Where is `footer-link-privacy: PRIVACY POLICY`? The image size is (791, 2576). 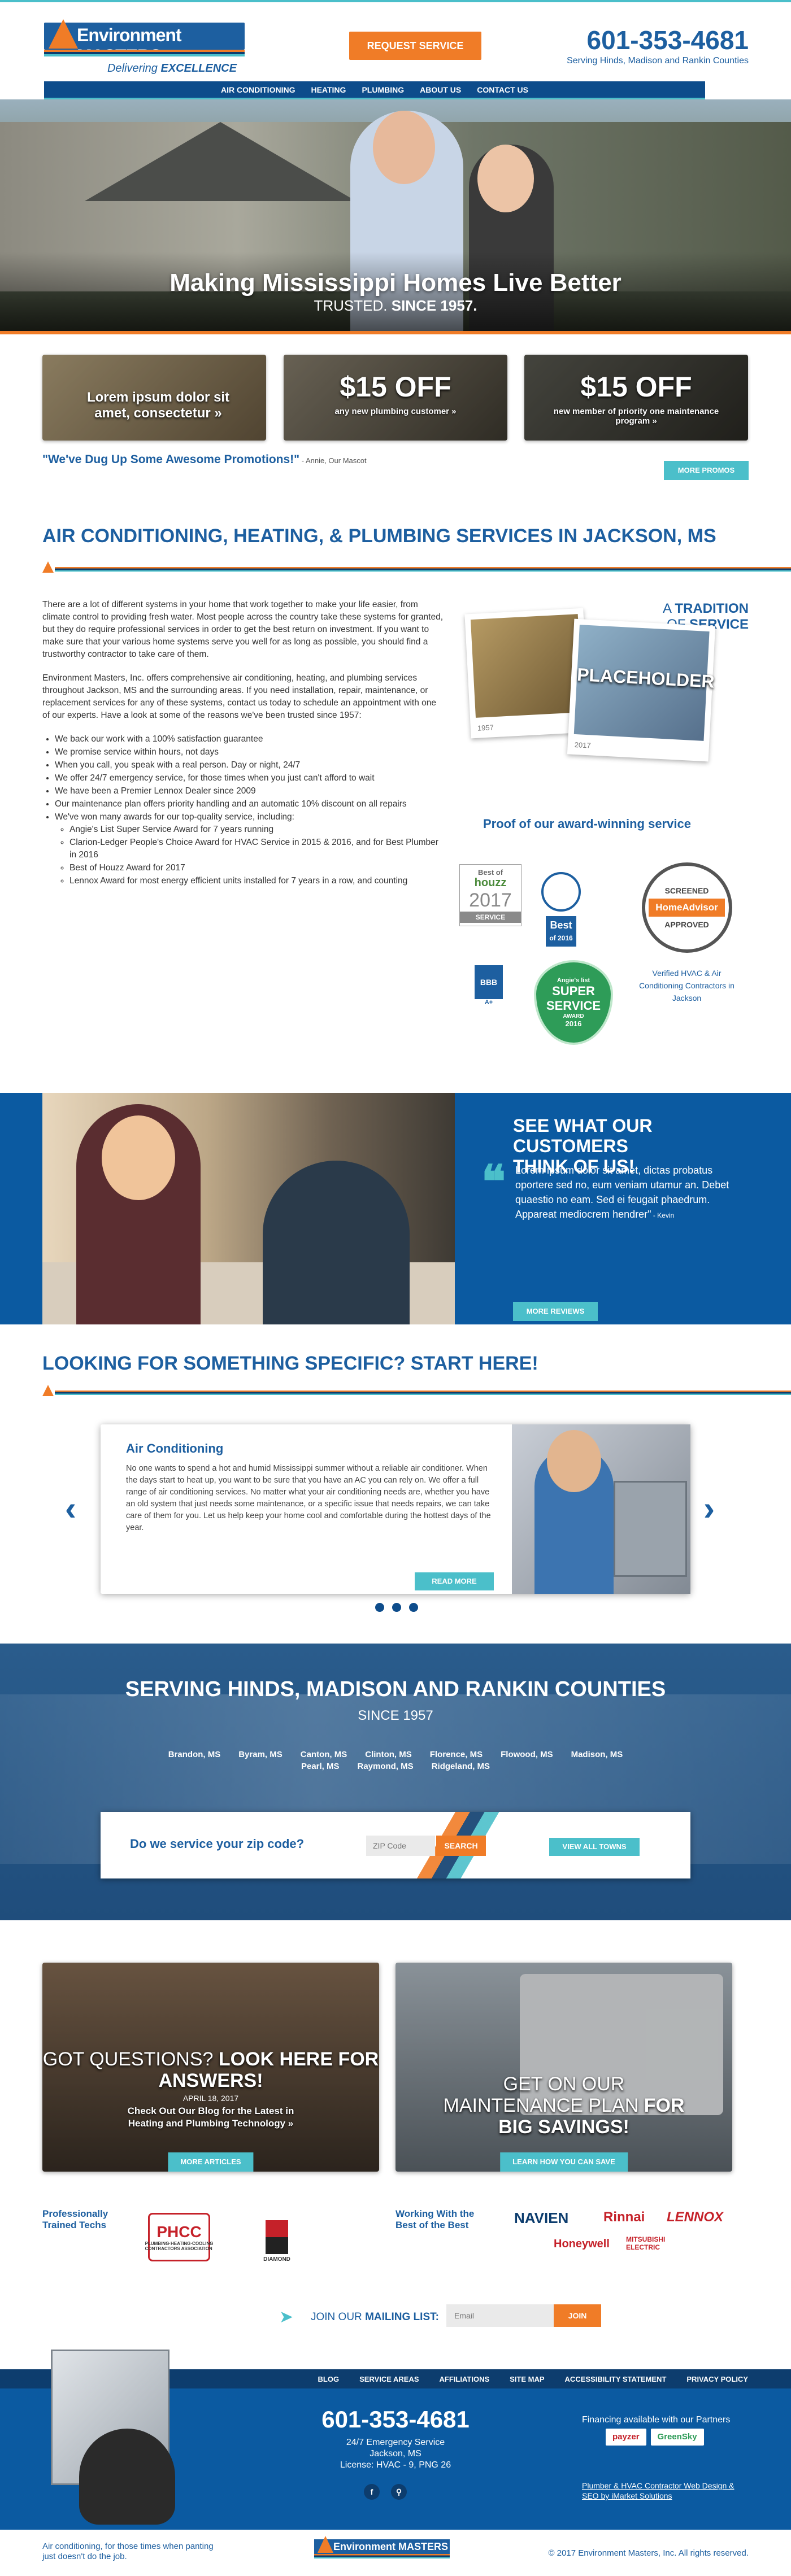
footer-link-privacy: PRIVACY POLICY is located at coordinates (717, 2379).